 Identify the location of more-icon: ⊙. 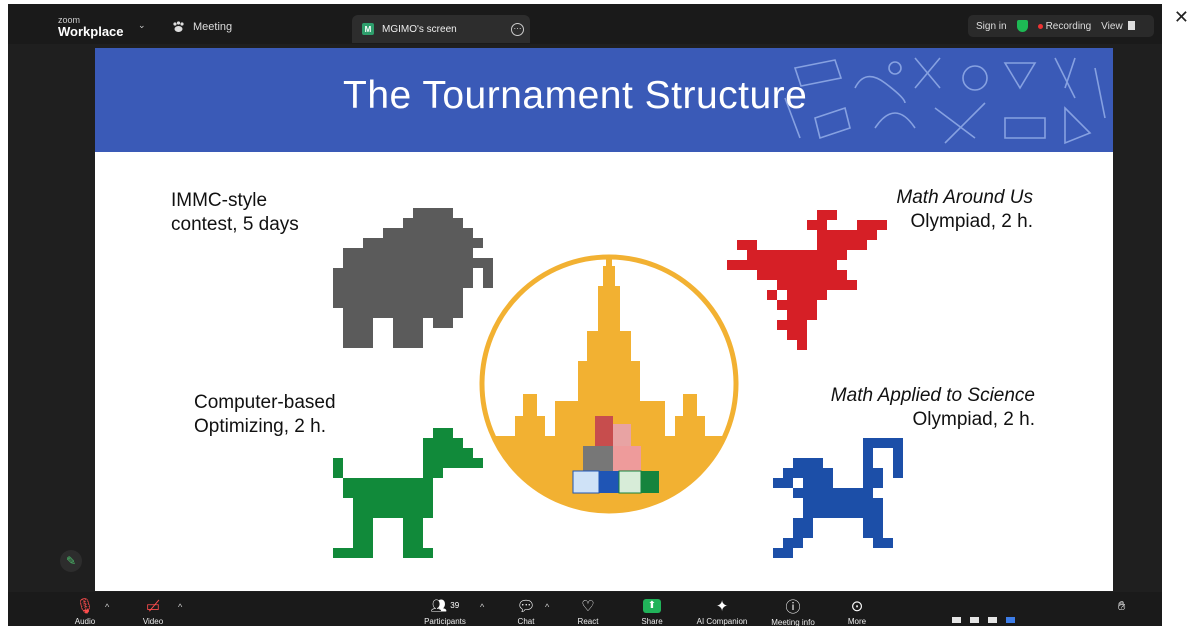
(857, 606).